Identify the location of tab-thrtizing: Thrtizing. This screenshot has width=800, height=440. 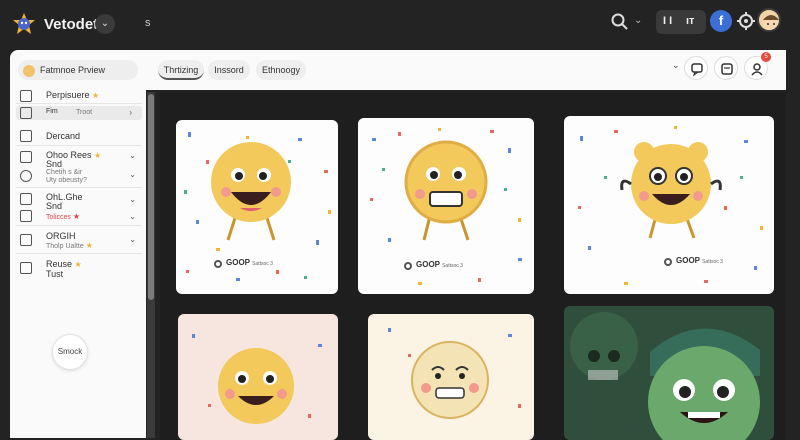
(181, 70).